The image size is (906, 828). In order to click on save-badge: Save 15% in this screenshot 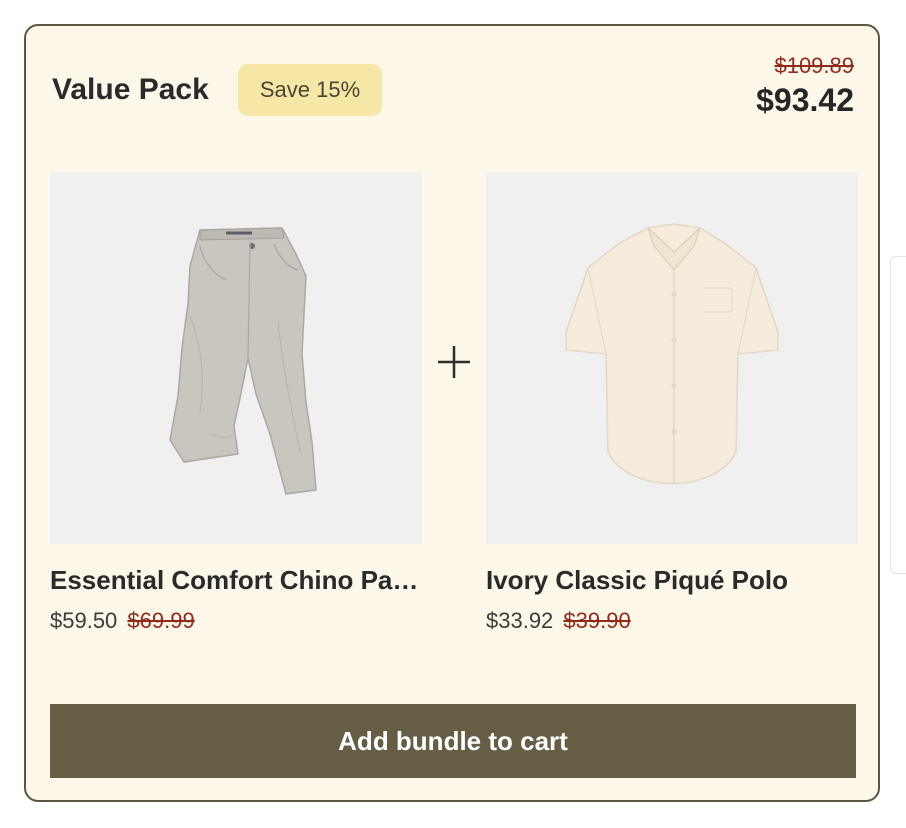, I will do `click(310, 90)`.